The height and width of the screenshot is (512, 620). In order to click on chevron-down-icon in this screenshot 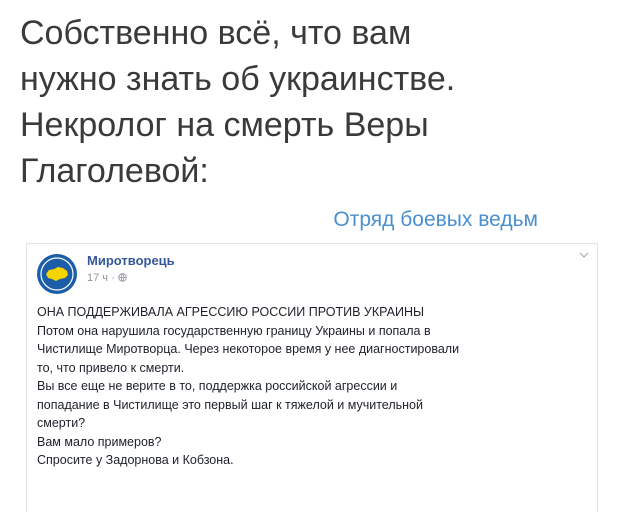, I will do `click(584, 255)`.